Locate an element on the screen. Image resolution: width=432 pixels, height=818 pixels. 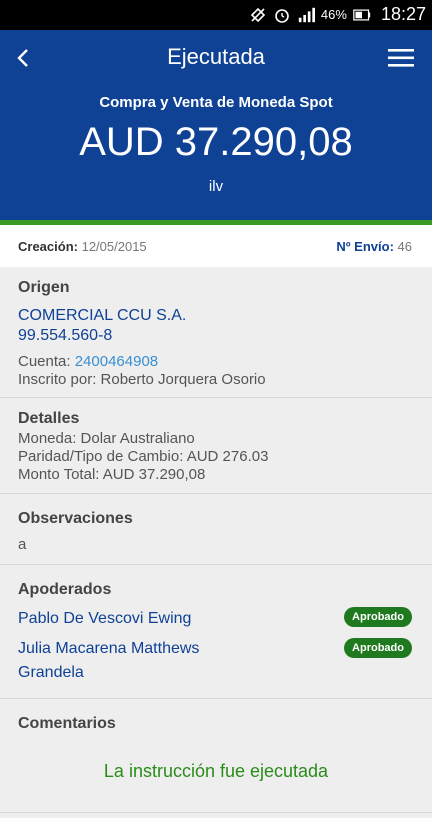
send-number: Nº Envío: 46 is located at coordinates (374, 246).